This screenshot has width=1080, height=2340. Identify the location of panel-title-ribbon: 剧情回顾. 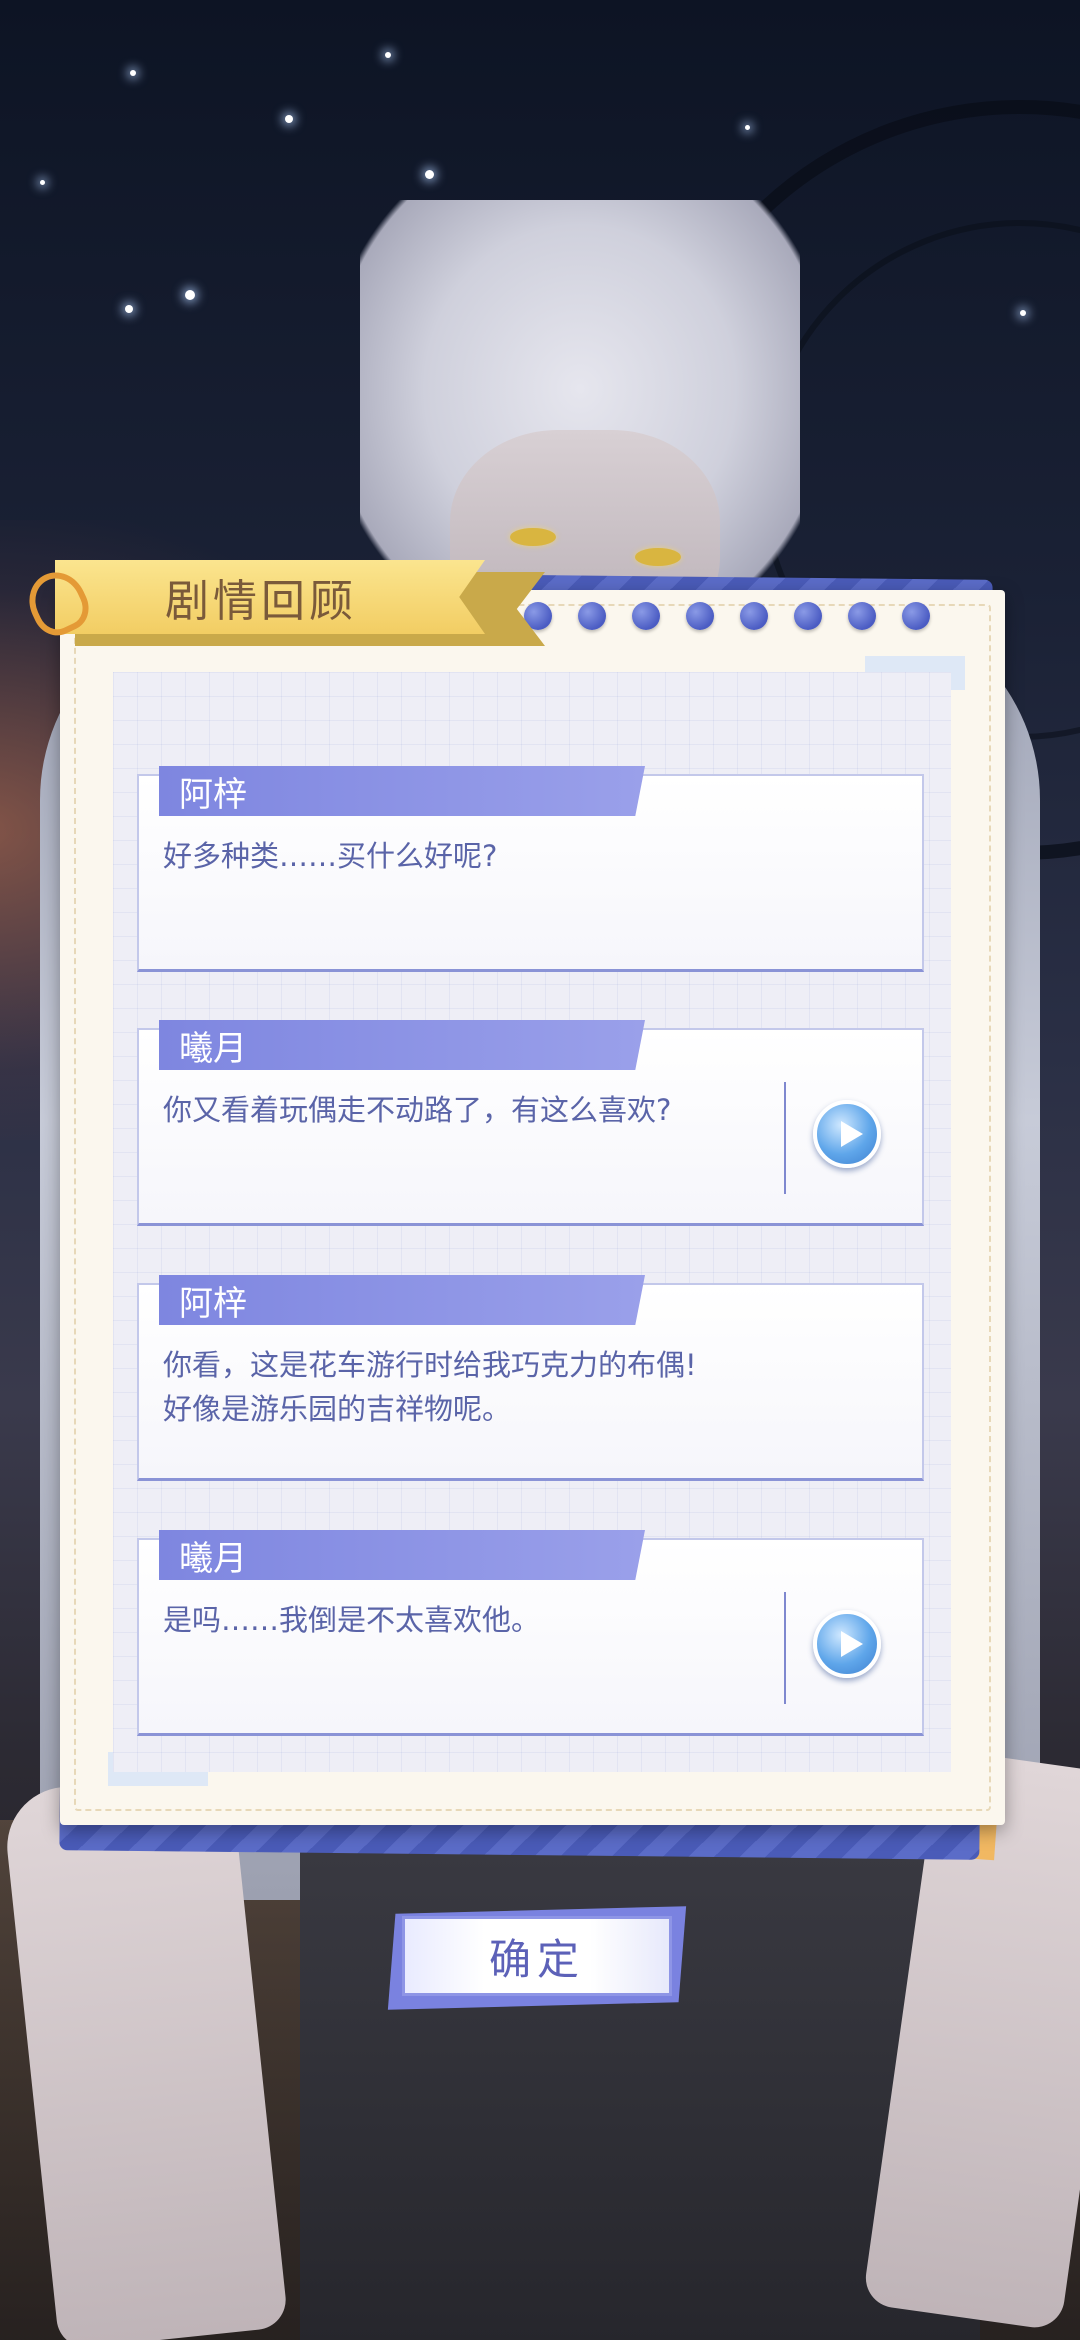
(300, 603).